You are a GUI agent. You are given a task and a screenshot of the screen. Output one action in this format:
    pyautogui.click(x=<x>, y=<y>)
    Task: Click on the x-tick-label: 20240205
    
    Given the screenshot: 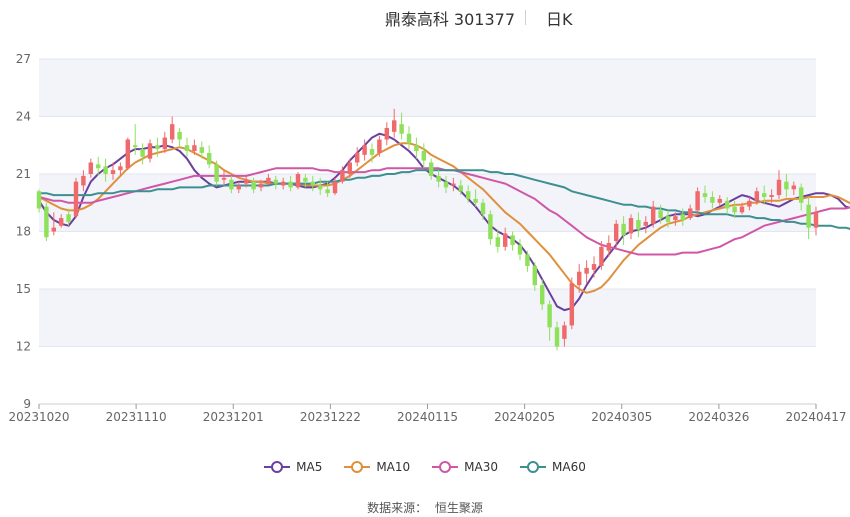 What is the action you would take?
    pyautogui.click(x=524, y=417)
    